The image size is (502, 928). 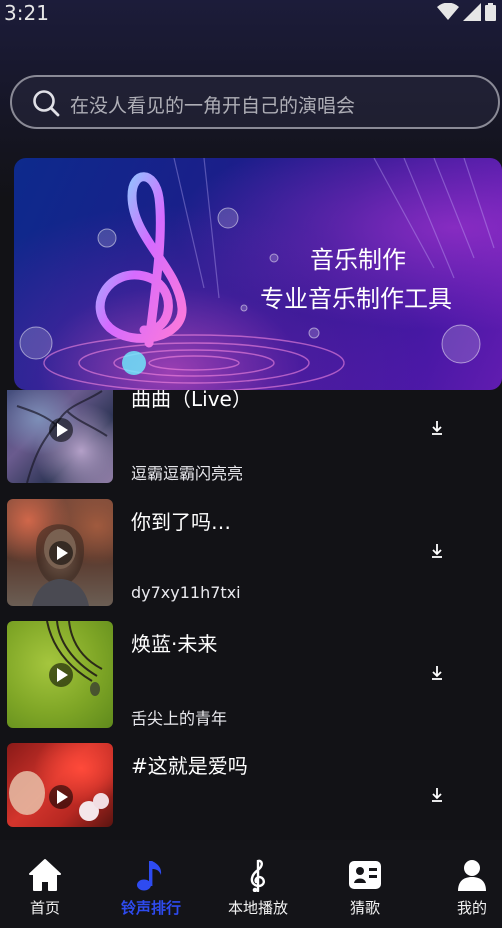 What do you see at coordinates (448, 11) in the screenshot?
I see `wifi-icon` at bounding box center [448, 11].